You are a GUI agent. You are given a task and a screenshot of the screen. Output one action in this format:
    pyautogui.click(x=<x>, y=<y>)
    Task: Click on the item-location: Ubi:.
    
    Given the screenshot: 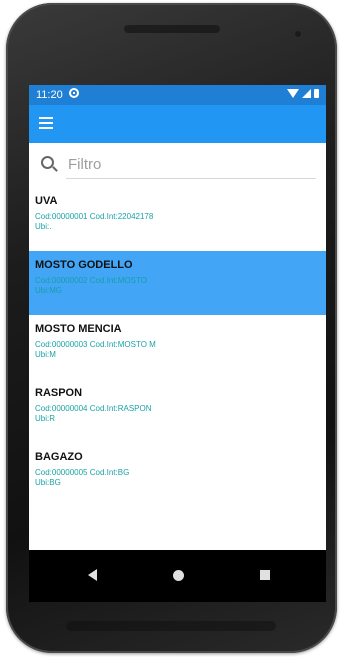 What is the action you would take?
    pyautogui.click(x=43, y=226)
    